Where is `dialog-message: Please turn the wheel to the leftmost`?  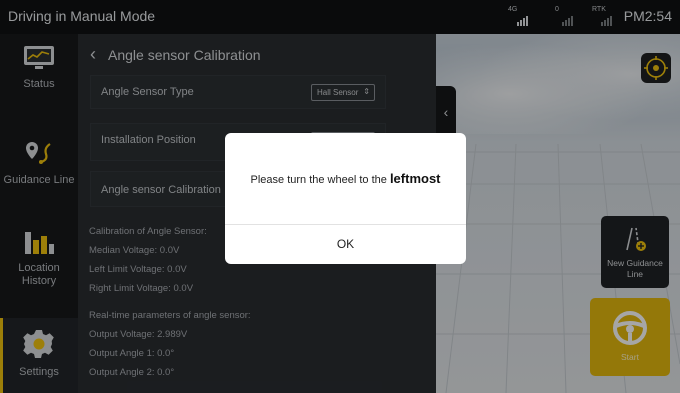
dialog-message: Please turn the wheel to the leftmost is located at coordinates (345, 178).